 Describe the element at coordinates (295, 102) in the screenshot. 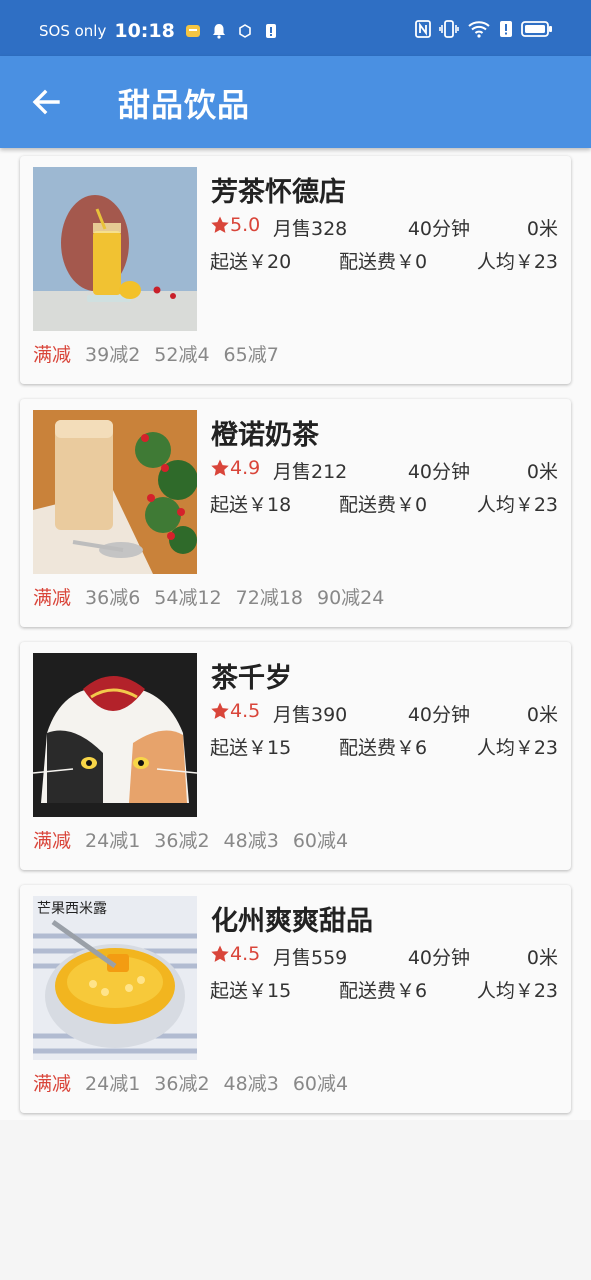

I see `app-bar: 甜品饮品` at that location.